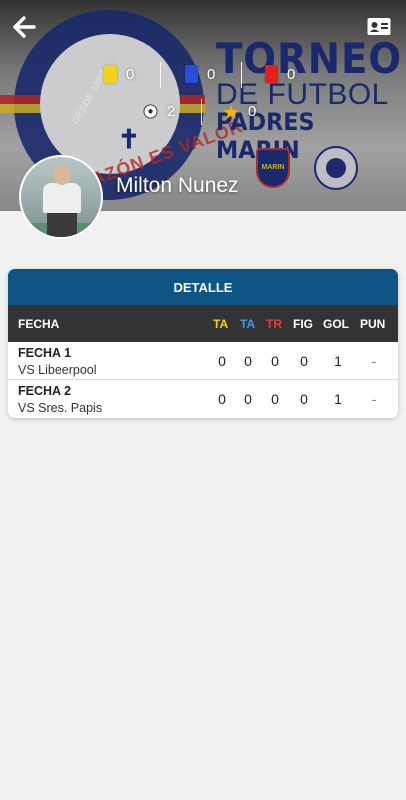 This screenshot has width=406, height=800. I want to click on id-card-icon, so click(379, 26).